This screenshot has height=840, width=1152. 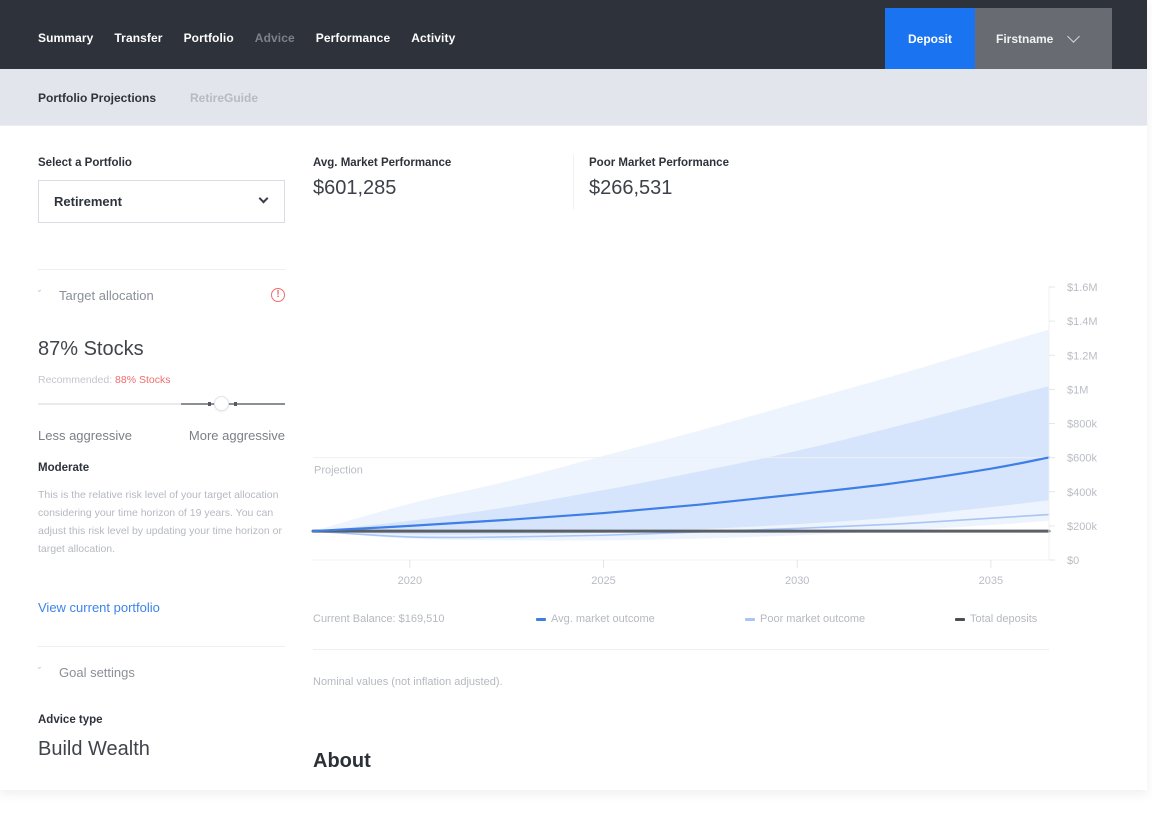 What do you see at coordinates (1082, 356) in the screenshot?
I see `y-tick-label: $1.2M` at bounding box center [1082, 356].